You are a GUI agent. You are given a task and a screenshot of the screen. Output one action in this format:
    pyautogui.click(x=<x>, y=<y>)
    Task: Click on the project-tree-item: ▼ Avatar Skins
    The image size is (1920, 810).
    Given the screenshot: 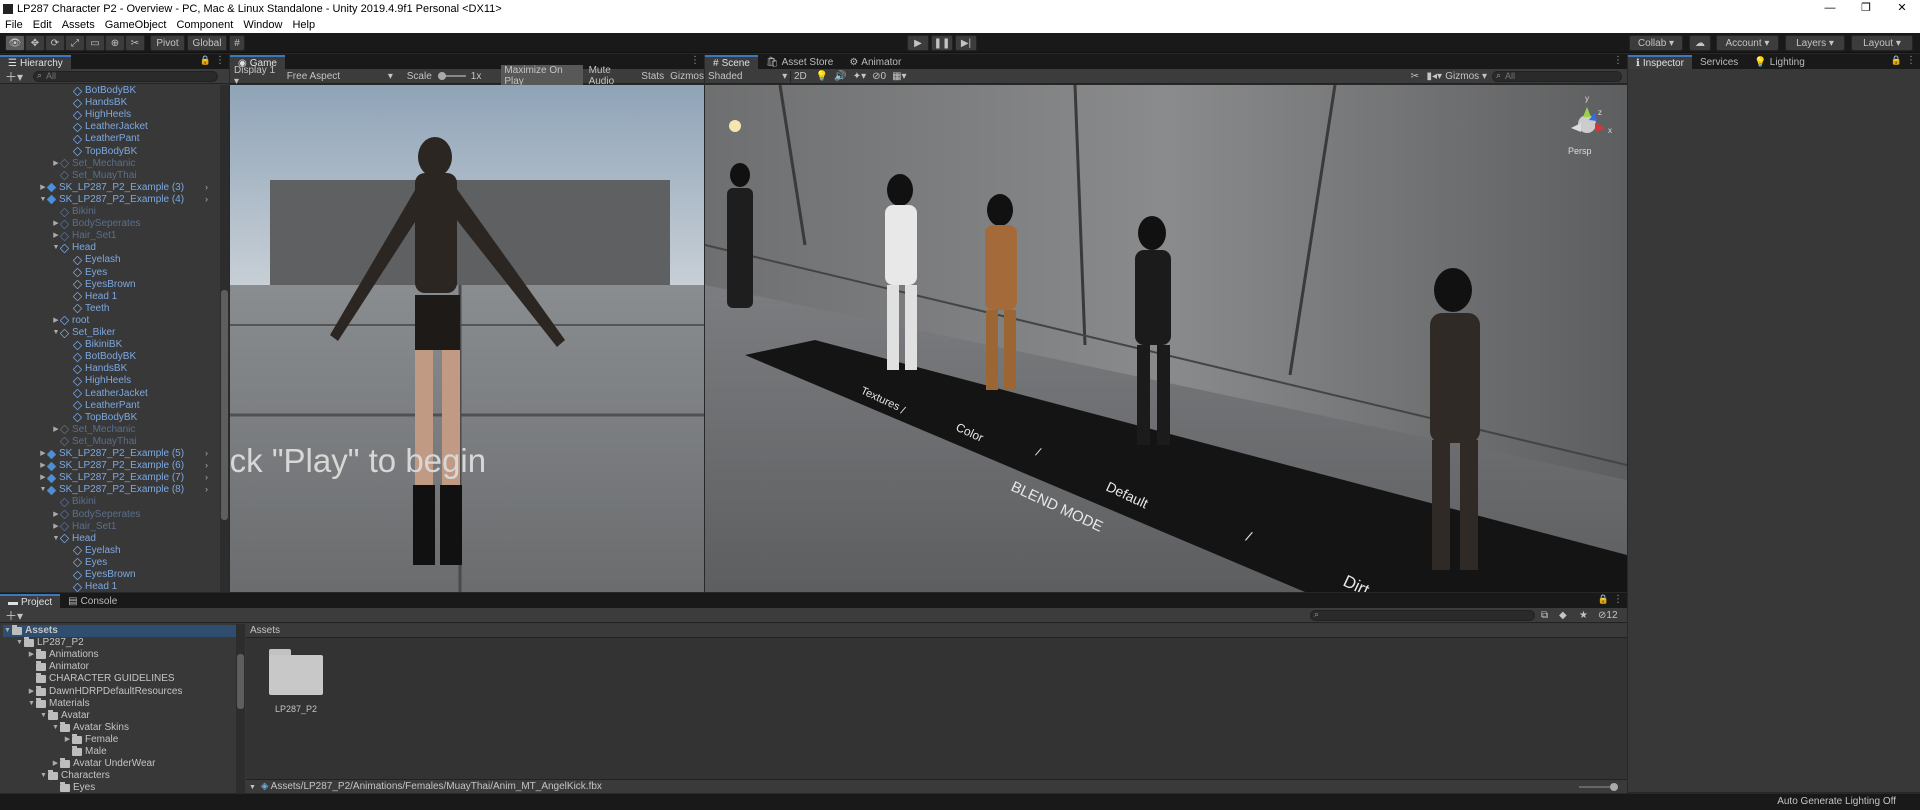 What is the action you would take?
    pyautogui.click(x=90, y=727)
    